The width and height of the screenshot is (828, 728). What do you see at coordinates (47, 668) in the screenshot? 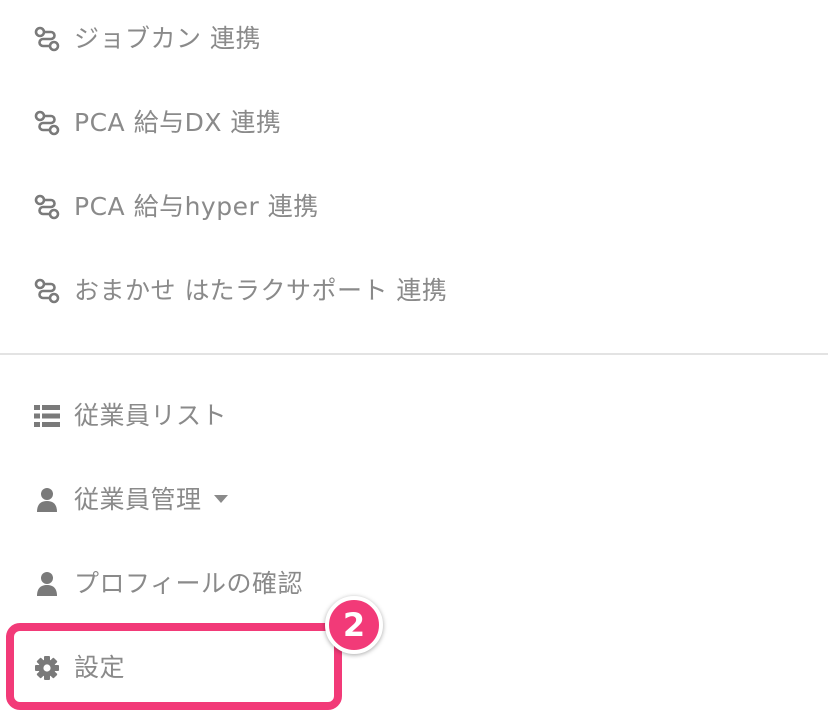
I see `gear-icon` at bounding box center [47, 668].